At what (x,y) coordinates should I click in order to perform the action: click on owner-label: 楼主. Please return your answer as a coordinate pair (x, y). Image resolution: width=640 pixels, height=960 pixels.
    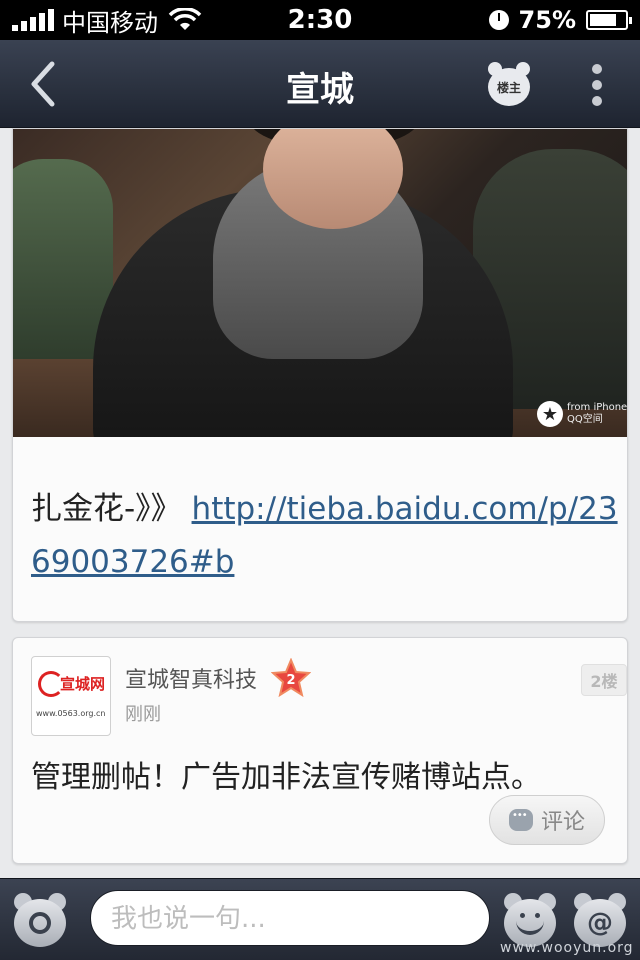
    Looking at the image, I should click on (509, 87).